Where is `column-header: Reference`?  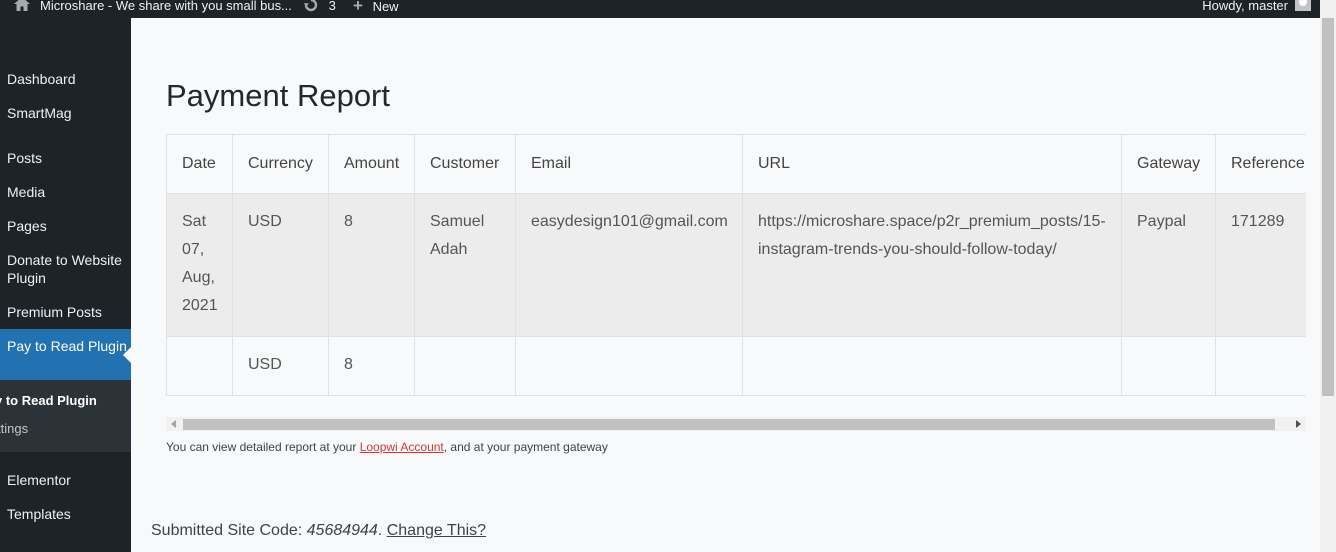 column-header: Reference is located at coordinates (1260, 164).